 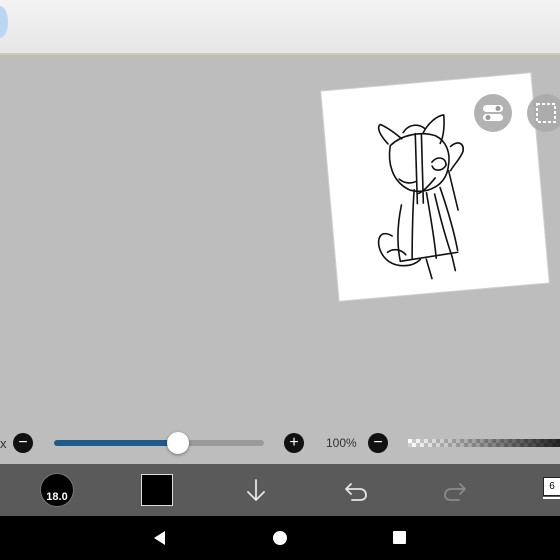 I want to click on undo-icon, so click(x=356, y=490).